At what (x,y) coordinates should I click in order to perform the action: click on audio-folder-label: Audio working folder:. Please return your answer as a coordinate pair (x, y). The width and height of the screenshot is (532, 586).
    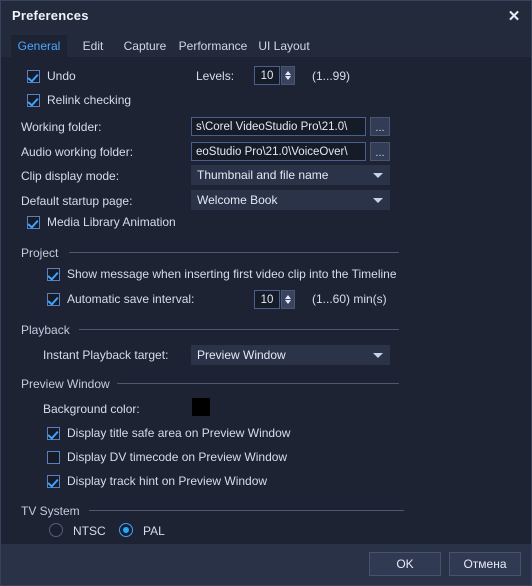
    Looking at the image, I should click on (77, 152).